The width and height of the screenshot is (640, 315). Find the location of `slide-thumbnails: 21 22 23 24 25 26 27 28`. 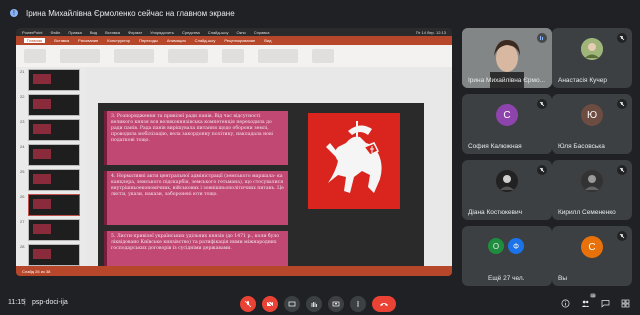

slide-thumbnails: 21 22 23 24 25 26 27 28 is located at coordinates (51, 166).